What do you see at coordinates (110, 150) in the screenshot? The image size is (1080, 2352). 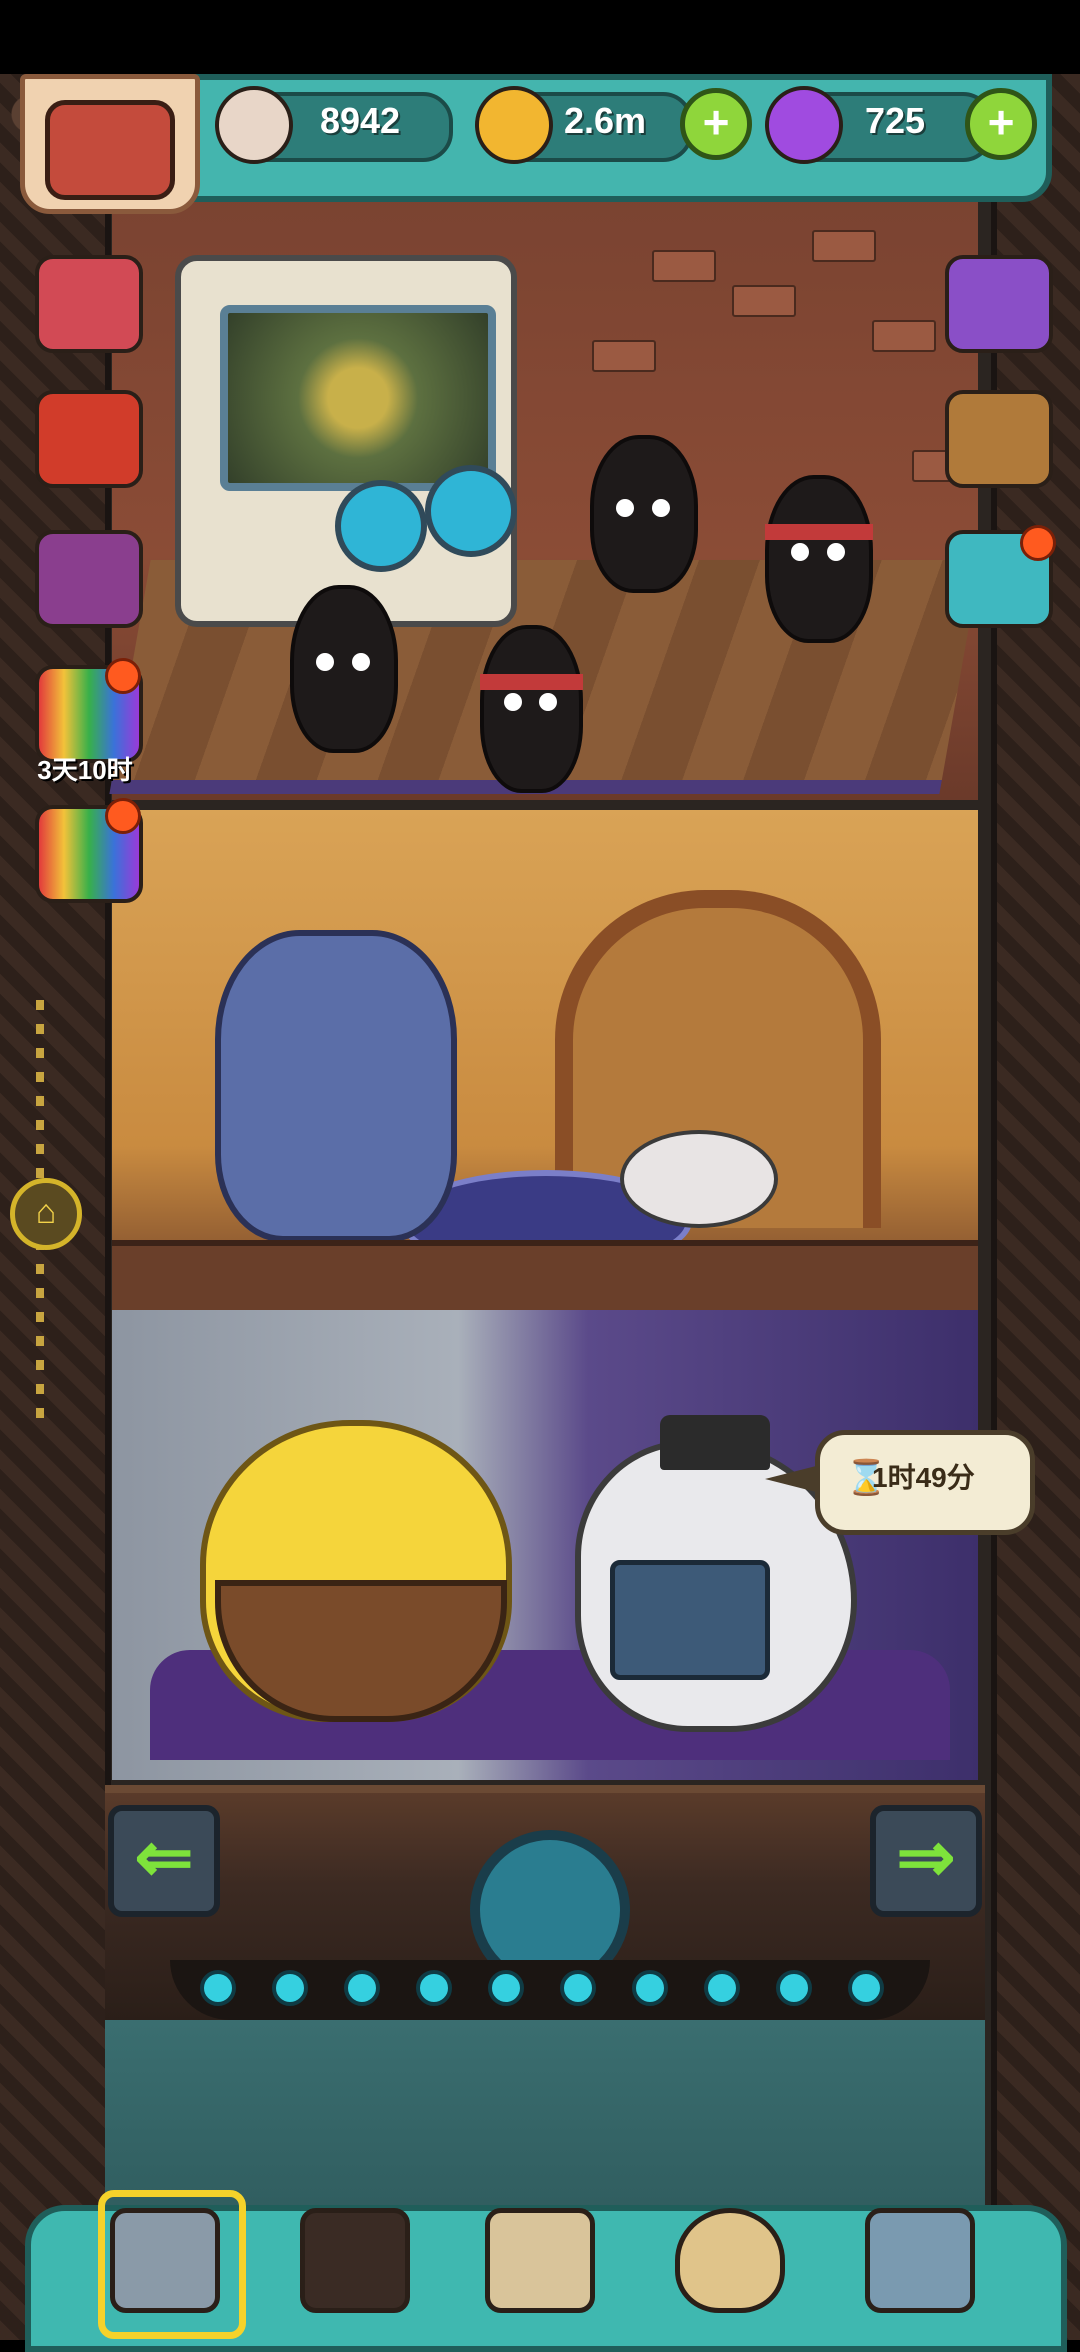 I see `avatar-icon` at bounding box center [110, 150].